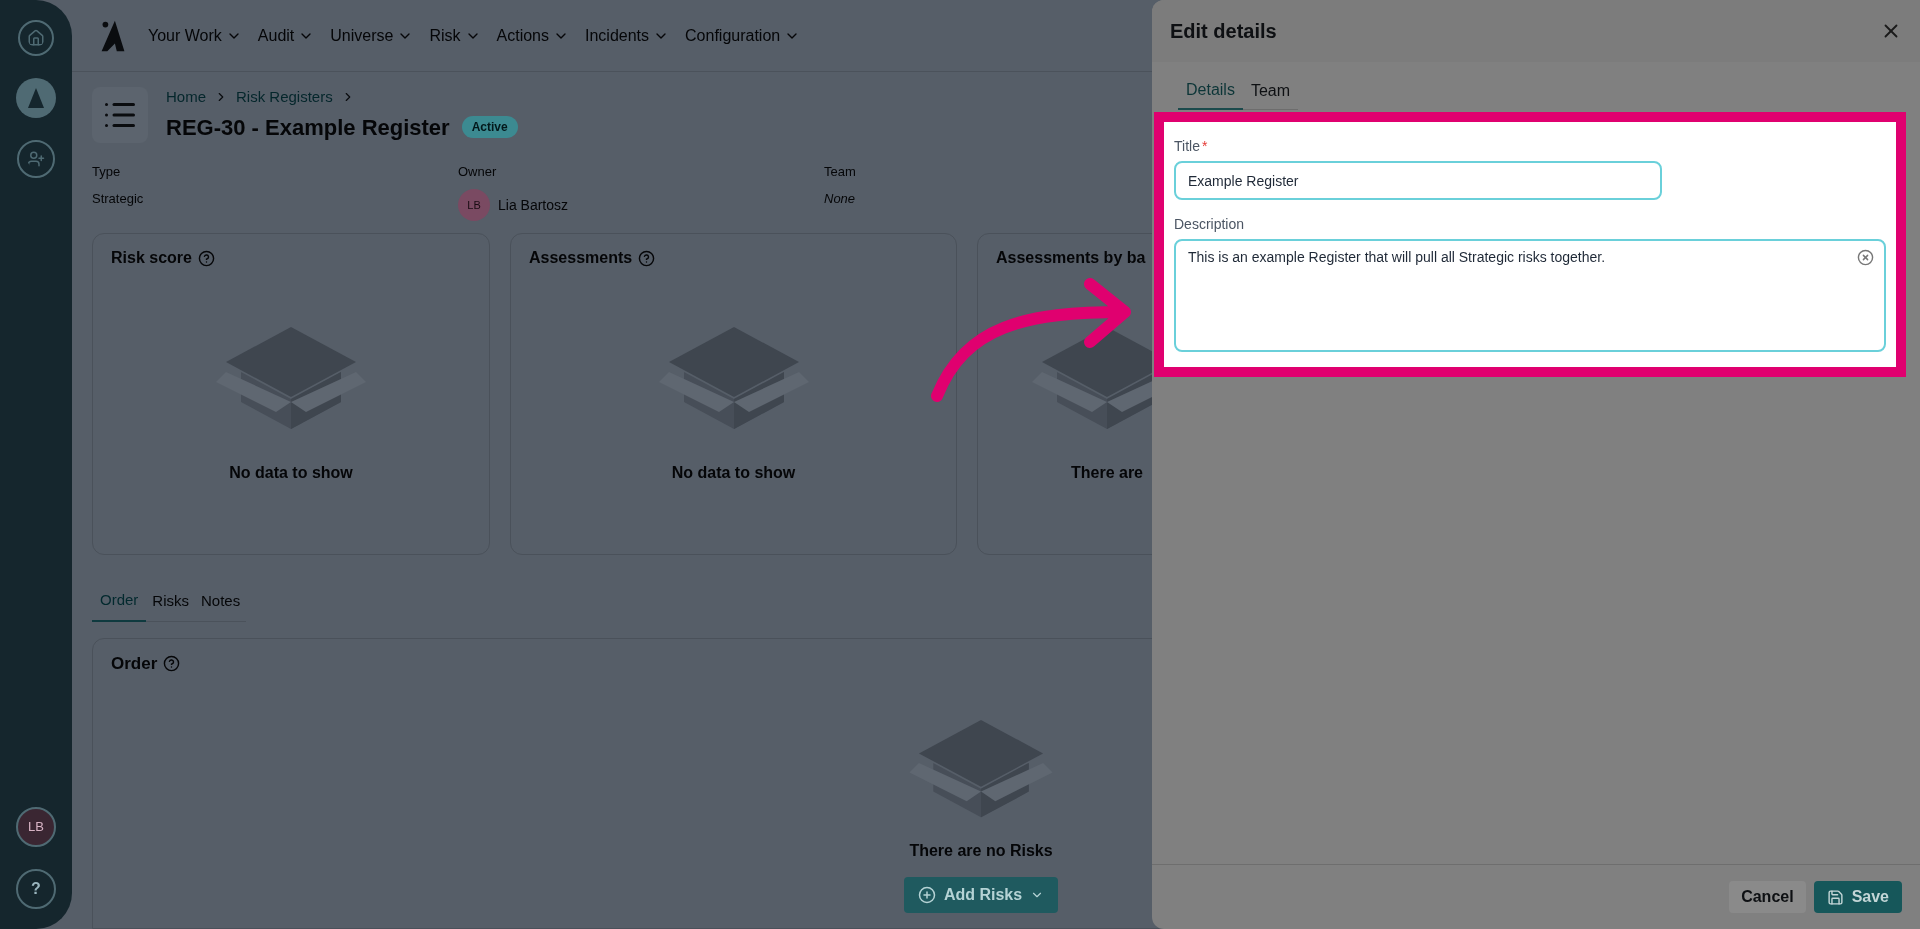  Describe the element at coordinates (36, 98) in the screenshot. I see `logo-icon` at that location.